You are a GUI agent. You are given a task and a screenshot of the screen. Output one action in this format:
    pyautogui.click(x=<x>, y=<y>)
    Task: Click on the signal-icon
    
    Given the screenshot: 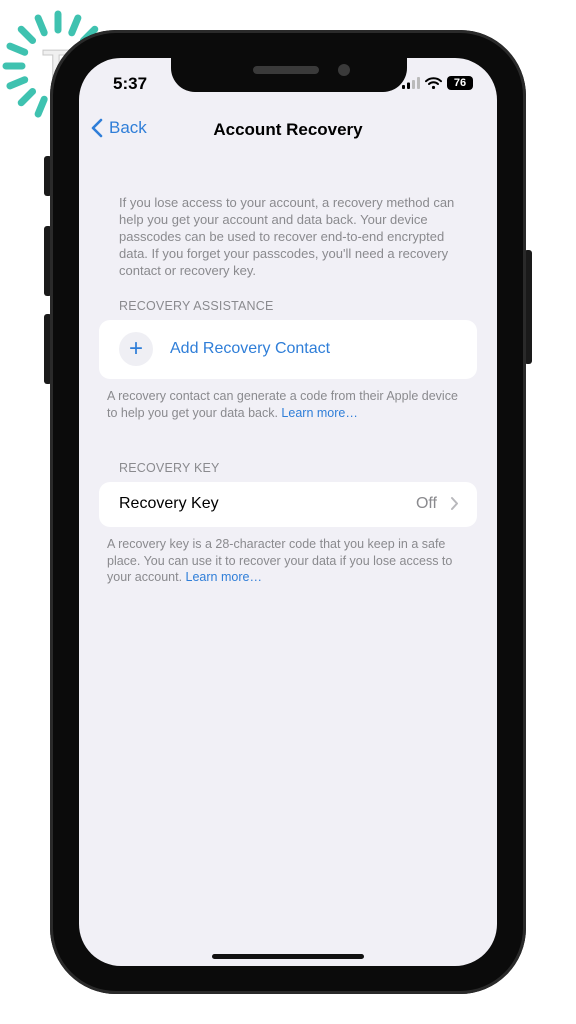 What is the action you would take?
    pyautogui.click(x=411, y=83)
    